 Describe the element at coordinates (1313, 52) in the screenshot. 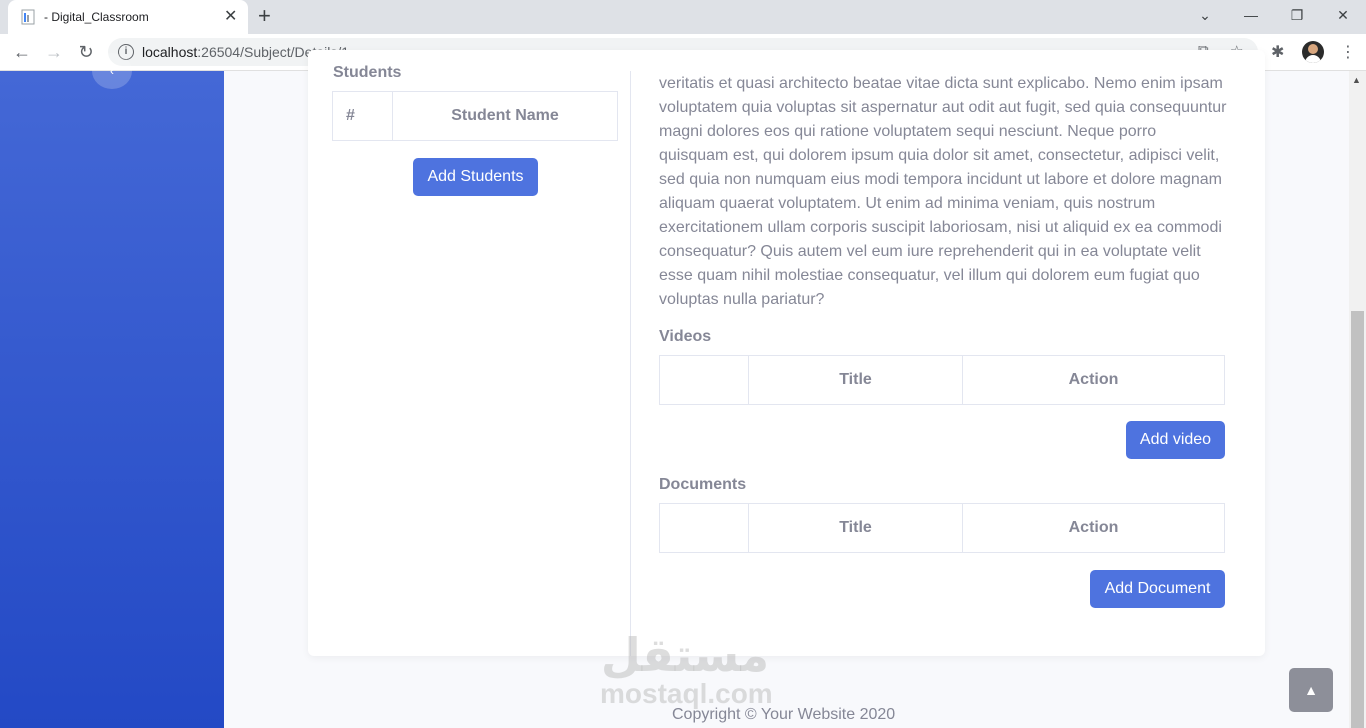

I see `profile-avatar` at that location.